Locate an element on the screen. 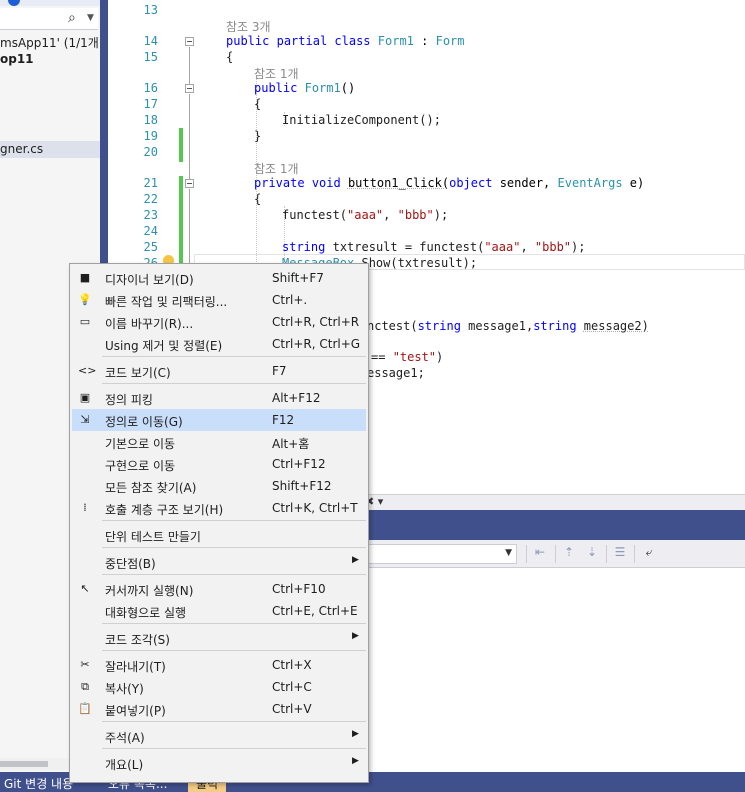 This screenshot has width=745, height=792. project-node: op11 is located at coordinates (17, 59).